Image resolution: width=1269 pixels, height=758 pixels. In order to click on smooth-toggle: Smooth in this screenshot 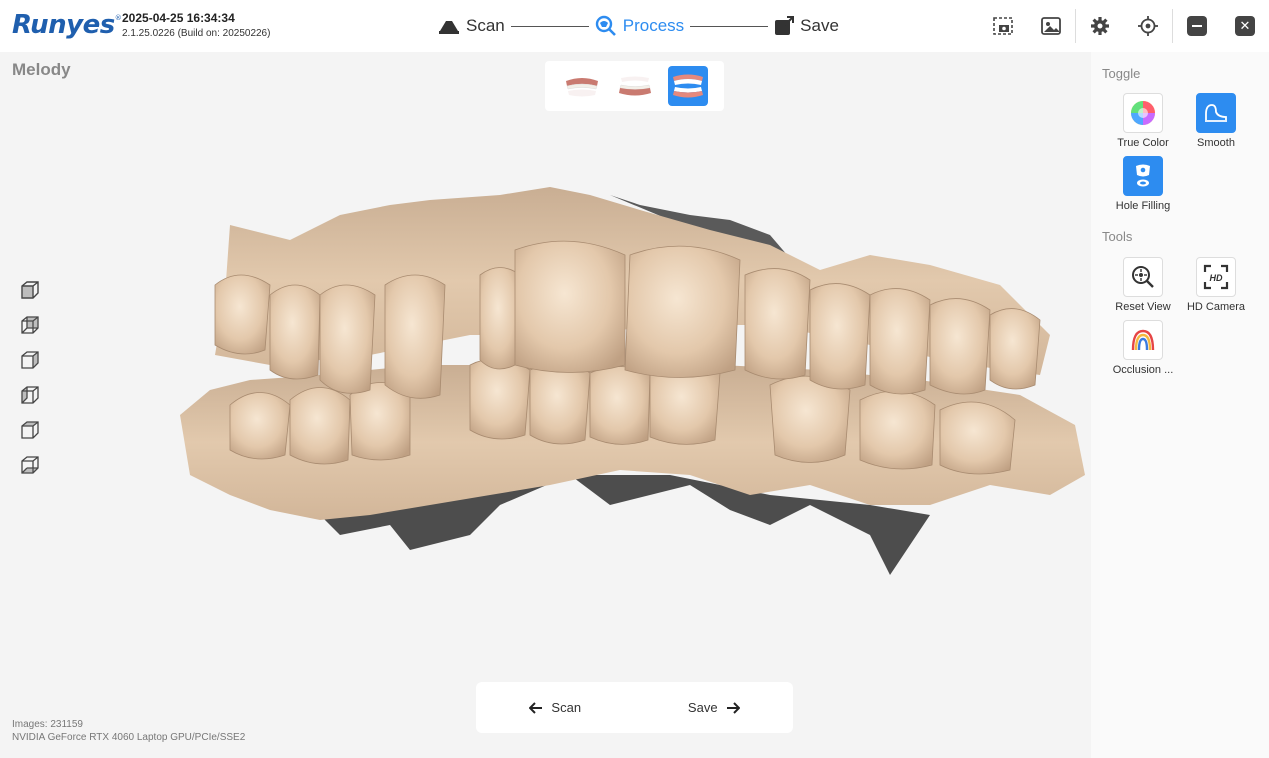, I will do `click(1216, 121)`.